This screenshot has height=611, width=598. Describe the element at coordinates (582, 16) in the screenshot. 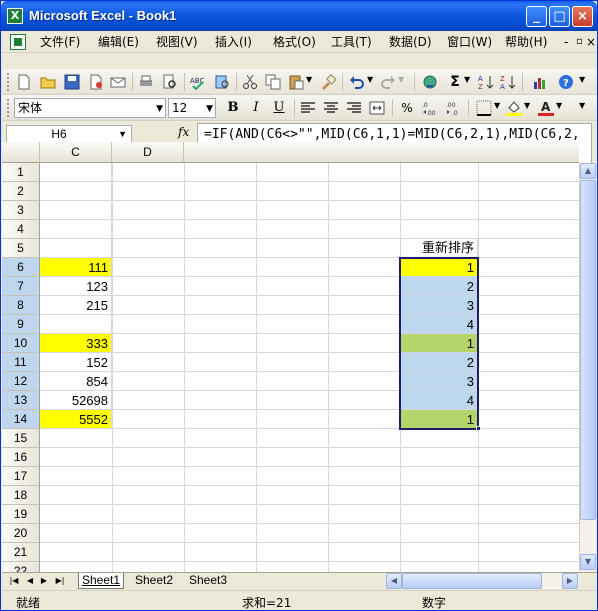

I see `close-button: ×` at that location.